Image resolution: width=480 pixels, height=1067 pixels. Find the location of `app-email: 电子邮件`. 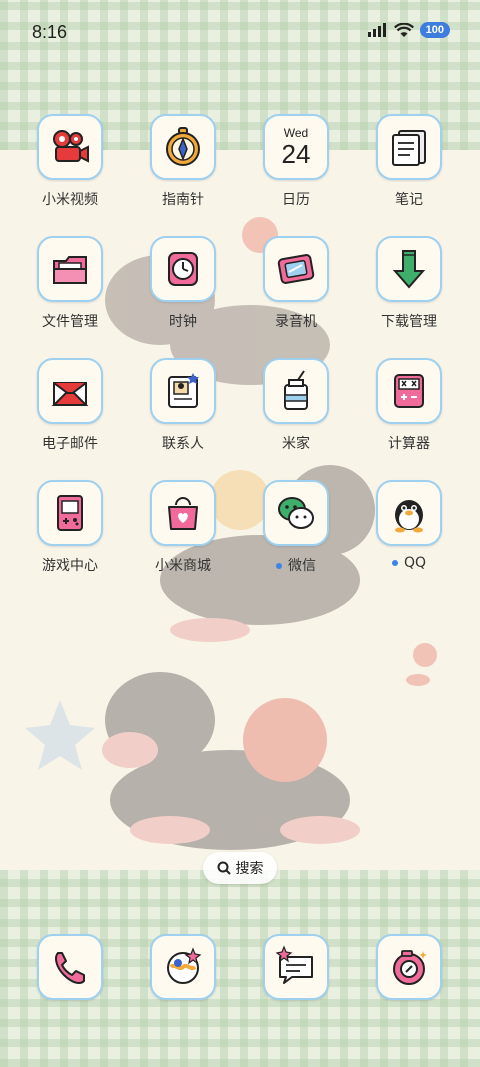

app-email: 电子邮件 is located at coordinates (70, 408).